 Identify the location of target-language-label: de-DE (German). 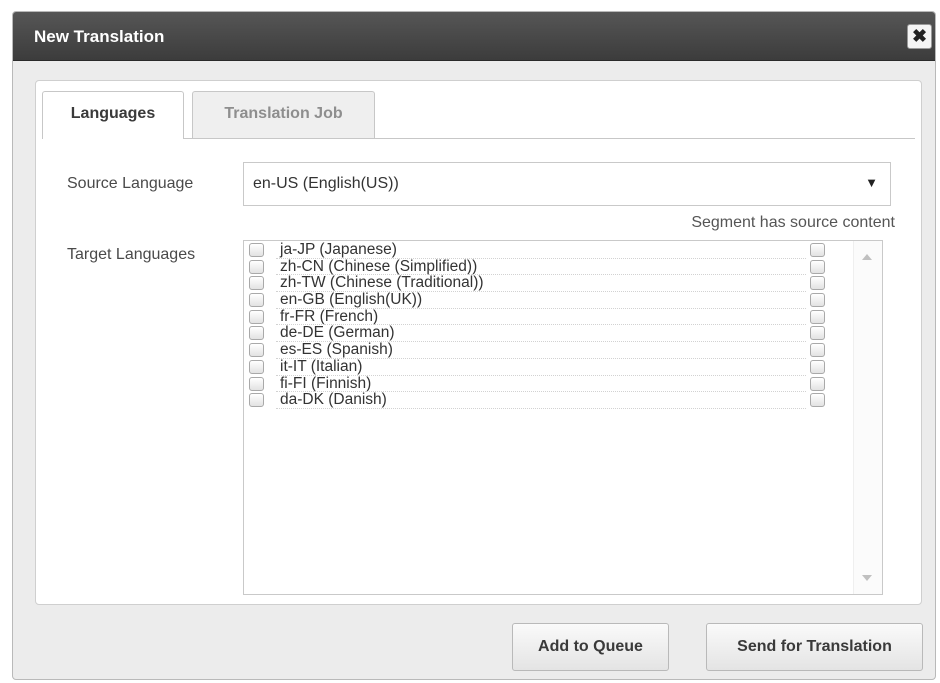
(337, 333).